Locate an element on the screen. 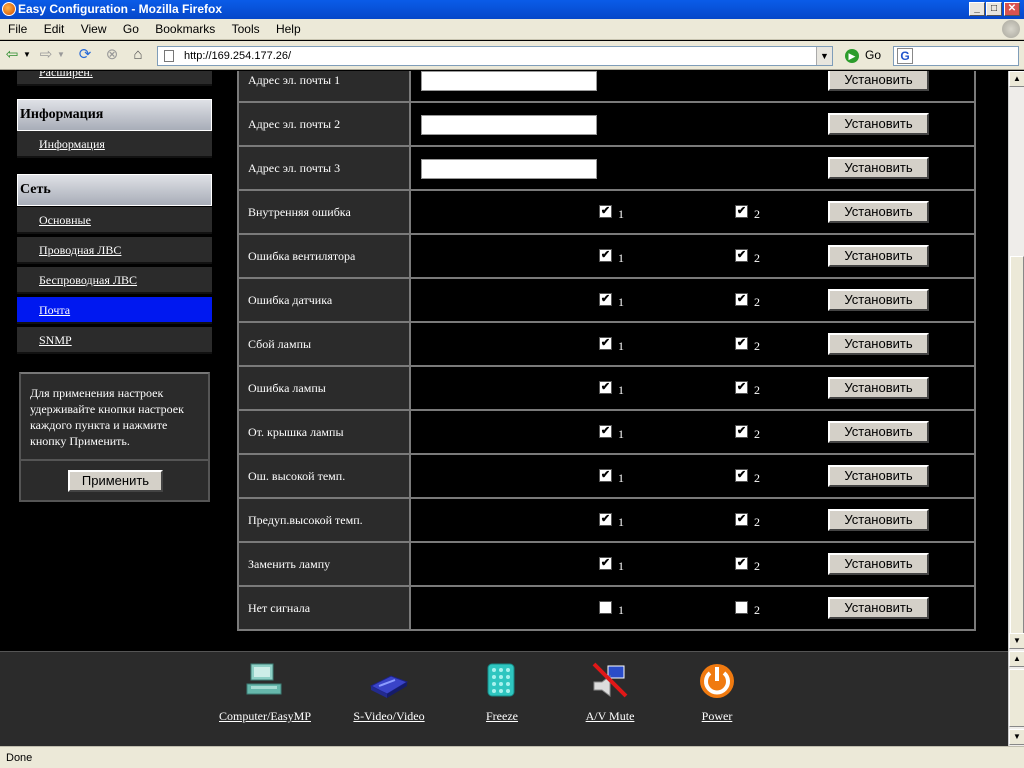  sidebar-item-basic: Основные is located at coordinates (114, 220).